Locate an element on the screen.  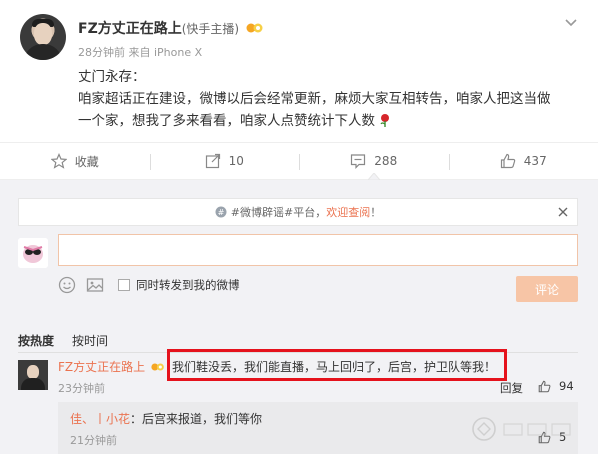
sub-reply-text: 佳、丨小花：后宫来报道，我们等你 is located at coordinates (166, 418).